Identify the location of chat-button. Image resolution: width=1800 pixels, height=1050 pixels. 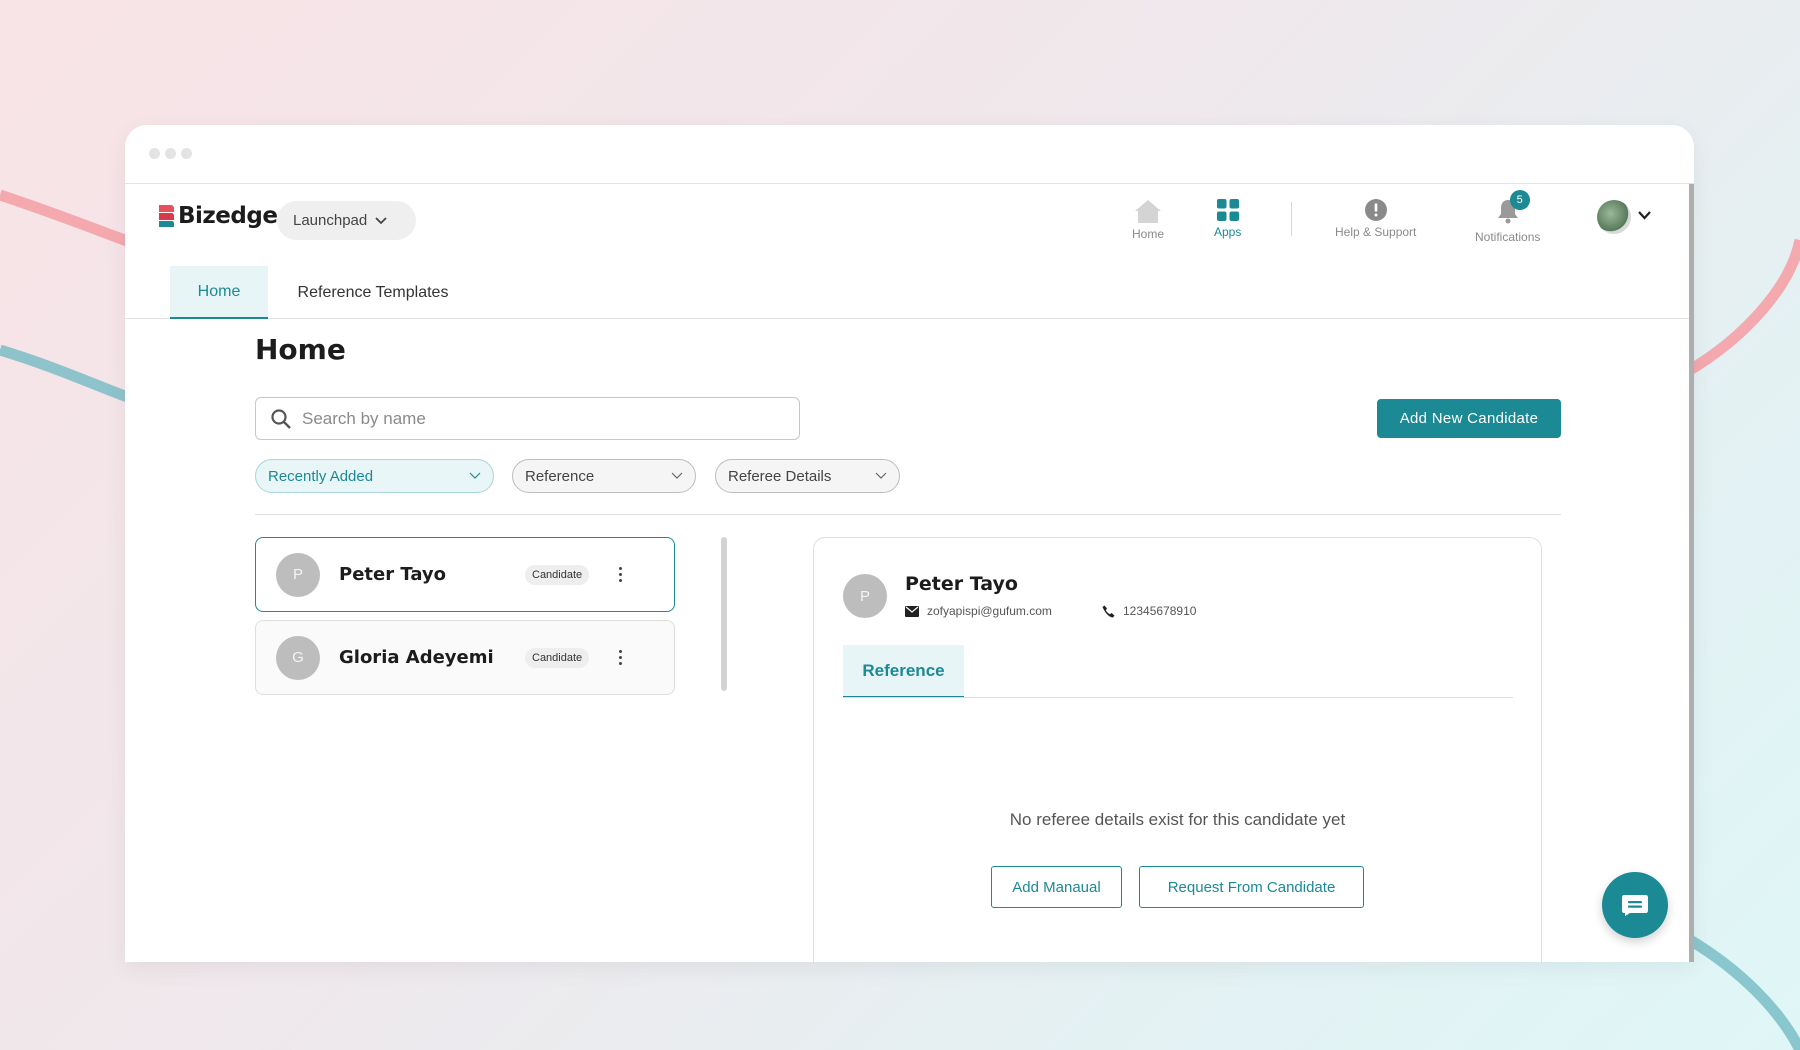
(1635, 905).